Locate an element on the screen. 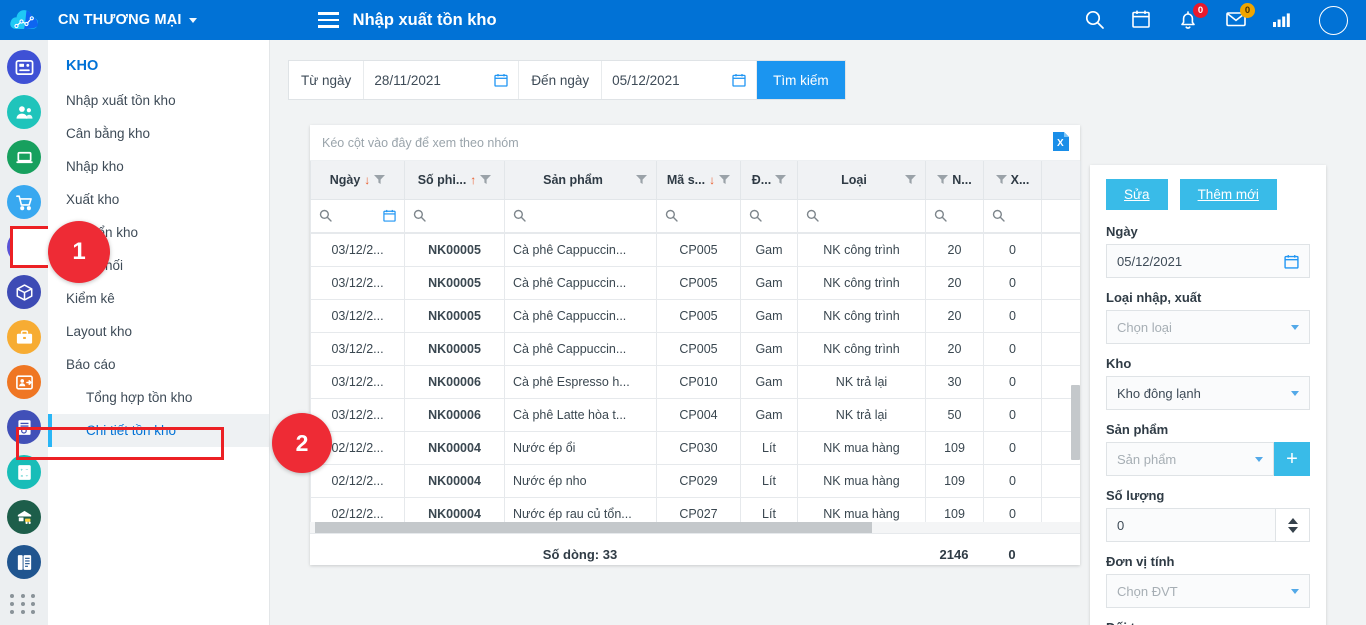 The width and height of the screenshot is (1366, 625). sidebar-item-chi-tiet-ton-kho: Chi tiết tồn kho is located at coordinates (158, 430).